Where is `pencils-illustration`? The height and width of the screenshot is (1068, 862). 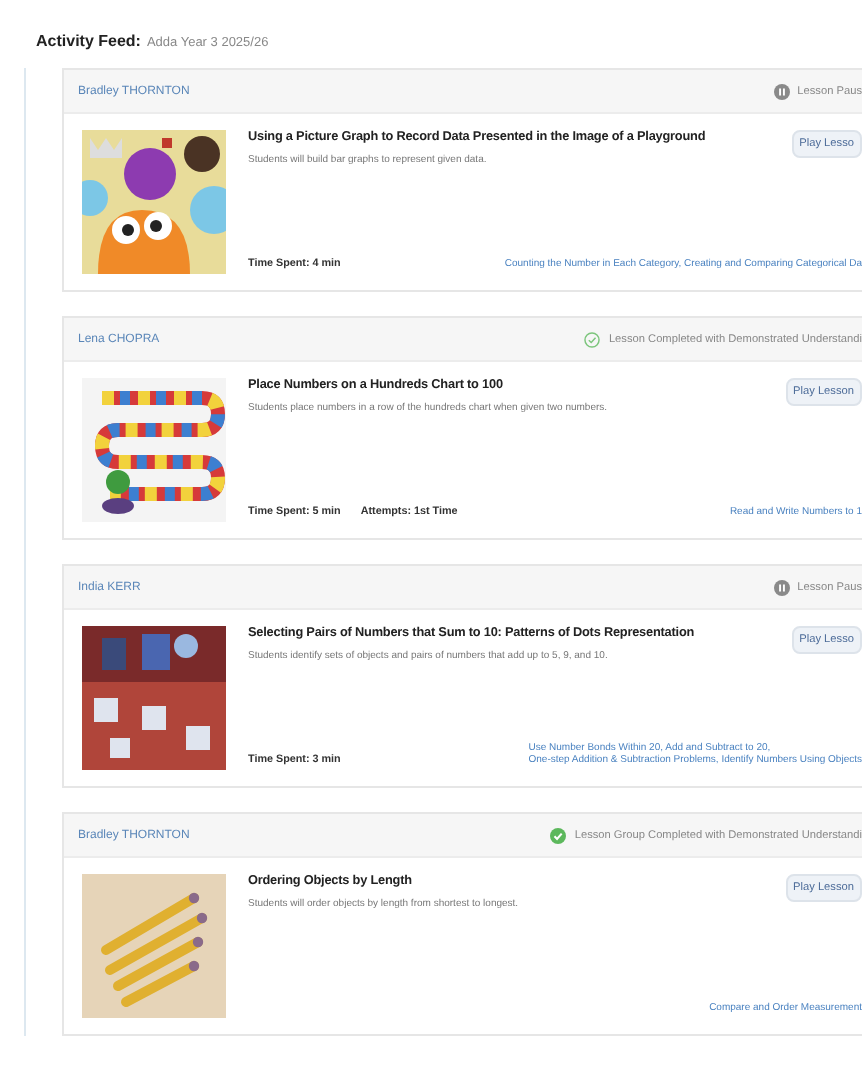 pencils-illustration is located at coordinates (154, 946).